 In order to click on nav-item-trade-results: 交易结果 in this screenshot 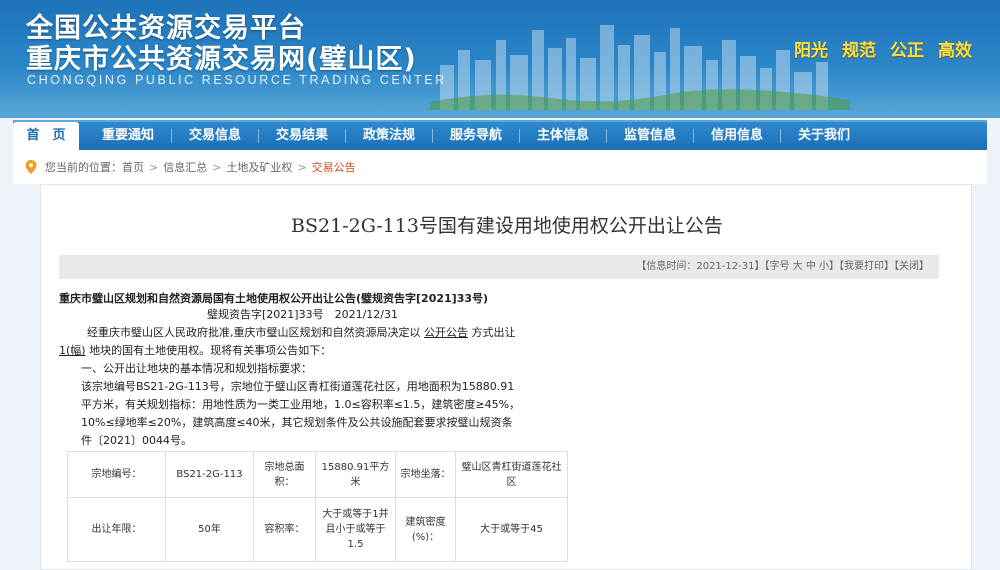, I will do `click(302, 136)`.